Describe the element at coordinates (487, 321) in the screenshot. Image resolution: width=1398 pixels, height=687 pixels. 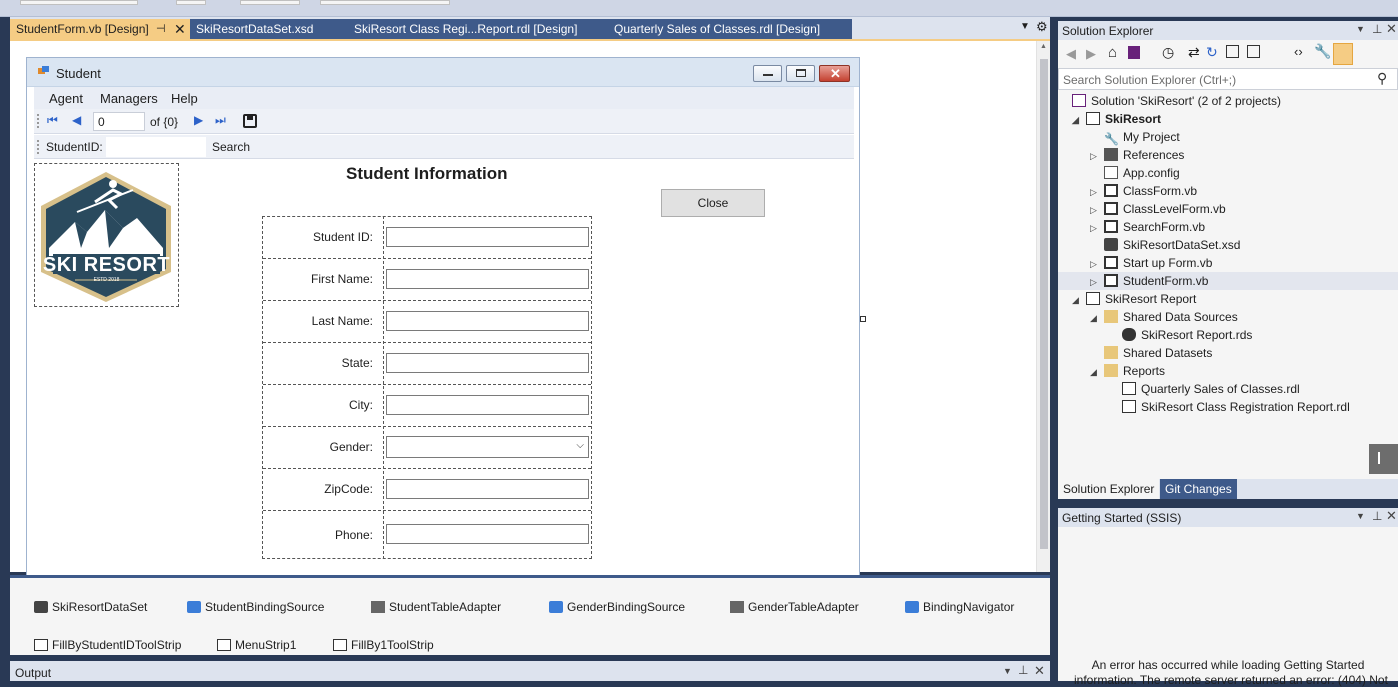
I see `last-name-field` at that location.